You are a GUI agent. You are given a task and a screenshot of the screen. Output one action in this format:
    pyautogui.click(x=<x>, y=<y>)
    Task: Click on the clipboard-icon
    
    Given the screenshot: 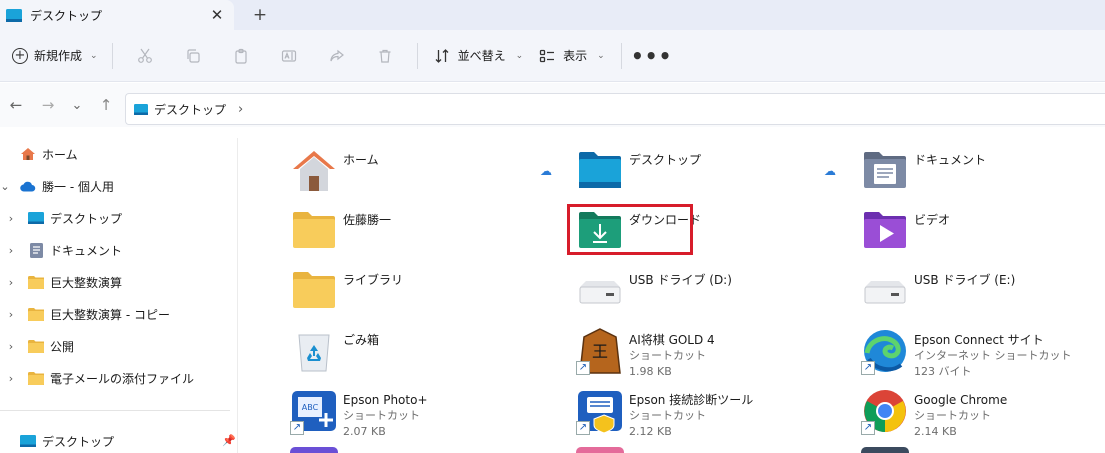 What is the action you would take?
    pyautogui.click(x=240, y=56)
    